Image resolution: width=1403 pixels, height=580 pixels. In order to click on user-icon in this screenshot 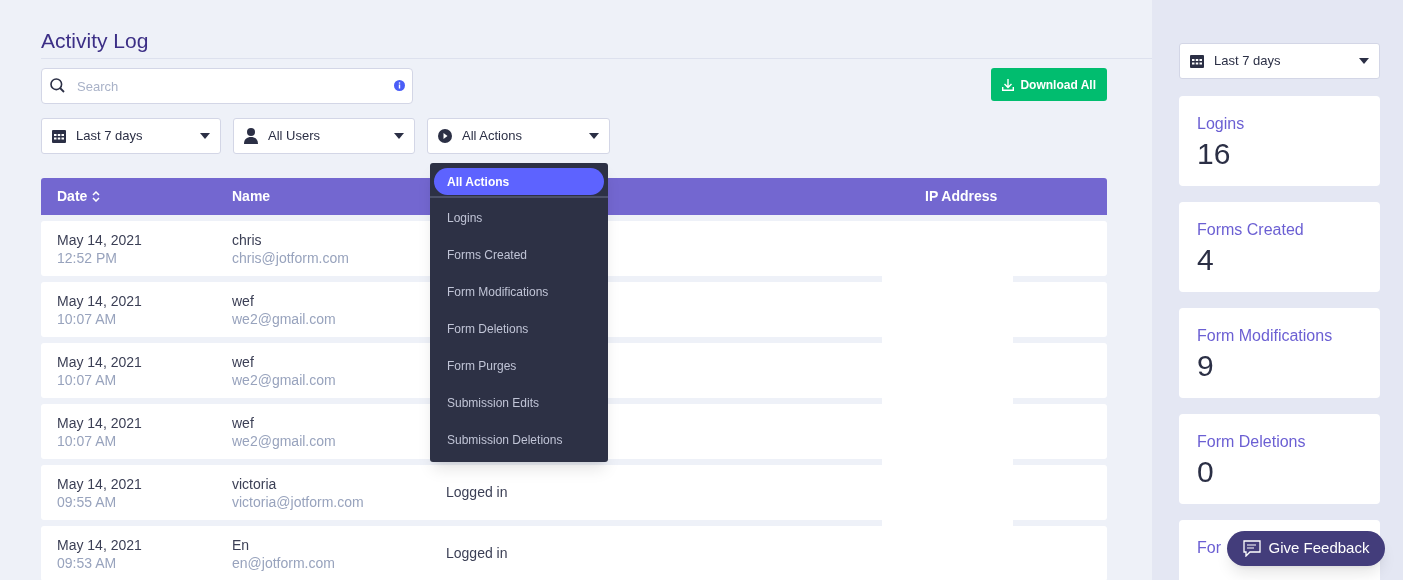, I will do `click(251, 136)`.